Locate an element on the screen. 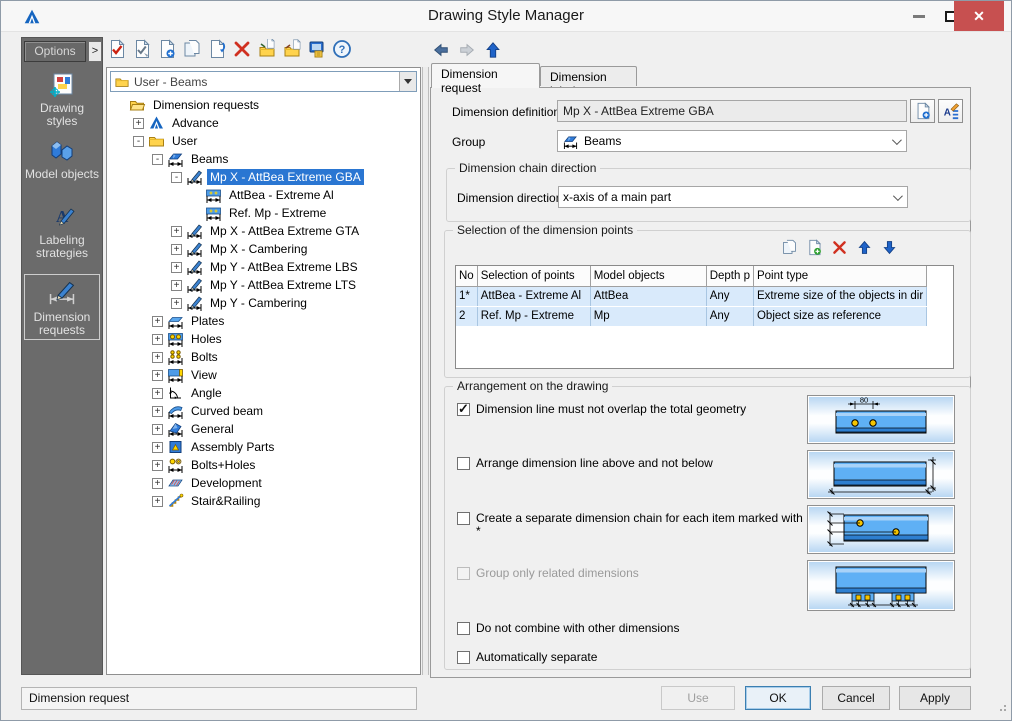 This screenshot has height=721, width=1012. move-up-icon is located at coordinates (864, 247).